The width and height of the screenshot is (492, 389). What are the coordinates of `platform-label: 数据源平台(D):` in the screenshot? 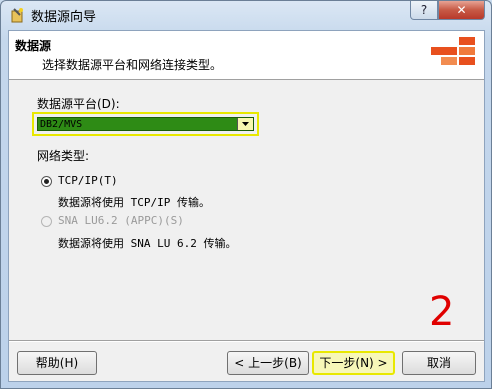 It's located at (78, 104).